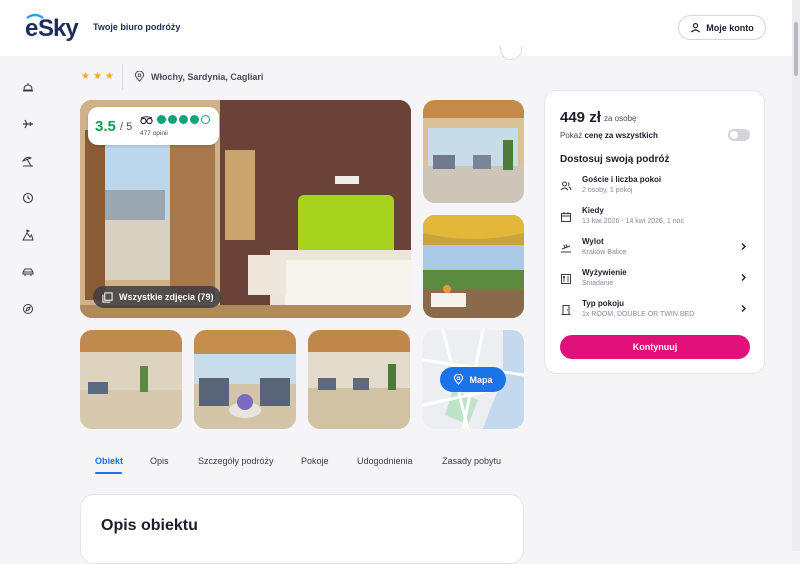 The height and width of the screenshot is (564, 800). Describe the element at coordinates (400, 28) in the screenshot. I see `site-header: e Sky Twoje biuro podróży Moje konto` at that location.